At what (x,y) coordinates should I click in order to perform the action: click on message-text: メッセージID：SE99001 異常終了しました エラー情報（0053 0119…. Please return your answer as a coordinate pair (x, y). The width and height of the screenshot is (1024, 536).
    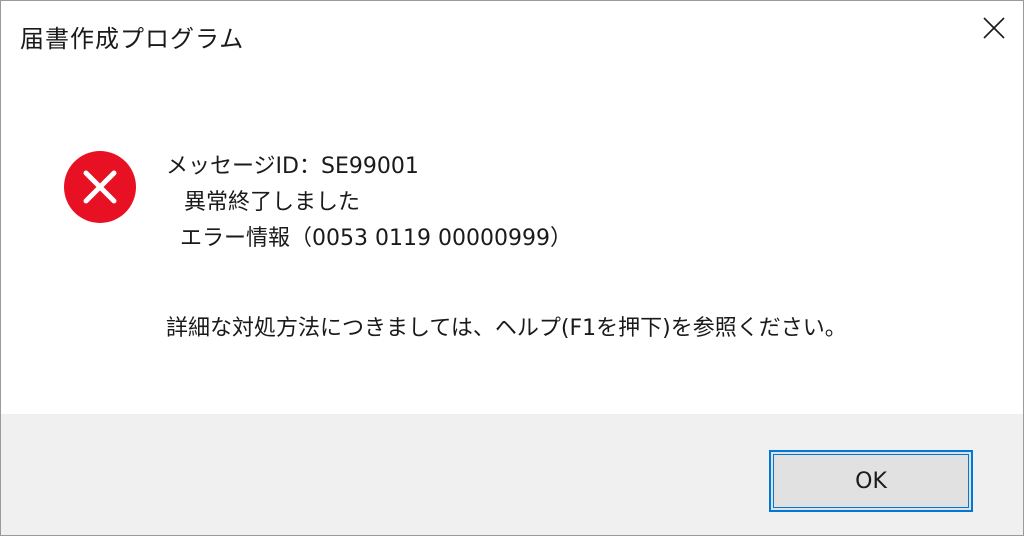
    Looking at the image, I should click on (369, 203).